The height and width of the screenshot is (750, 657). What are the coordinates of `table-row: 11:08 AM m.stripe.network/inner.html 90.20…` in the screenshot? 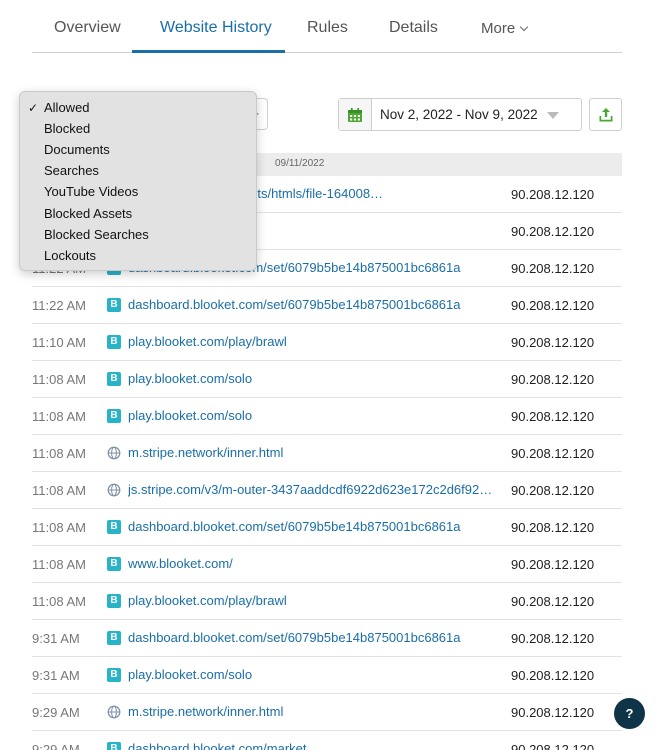 It's located at (327, 453).